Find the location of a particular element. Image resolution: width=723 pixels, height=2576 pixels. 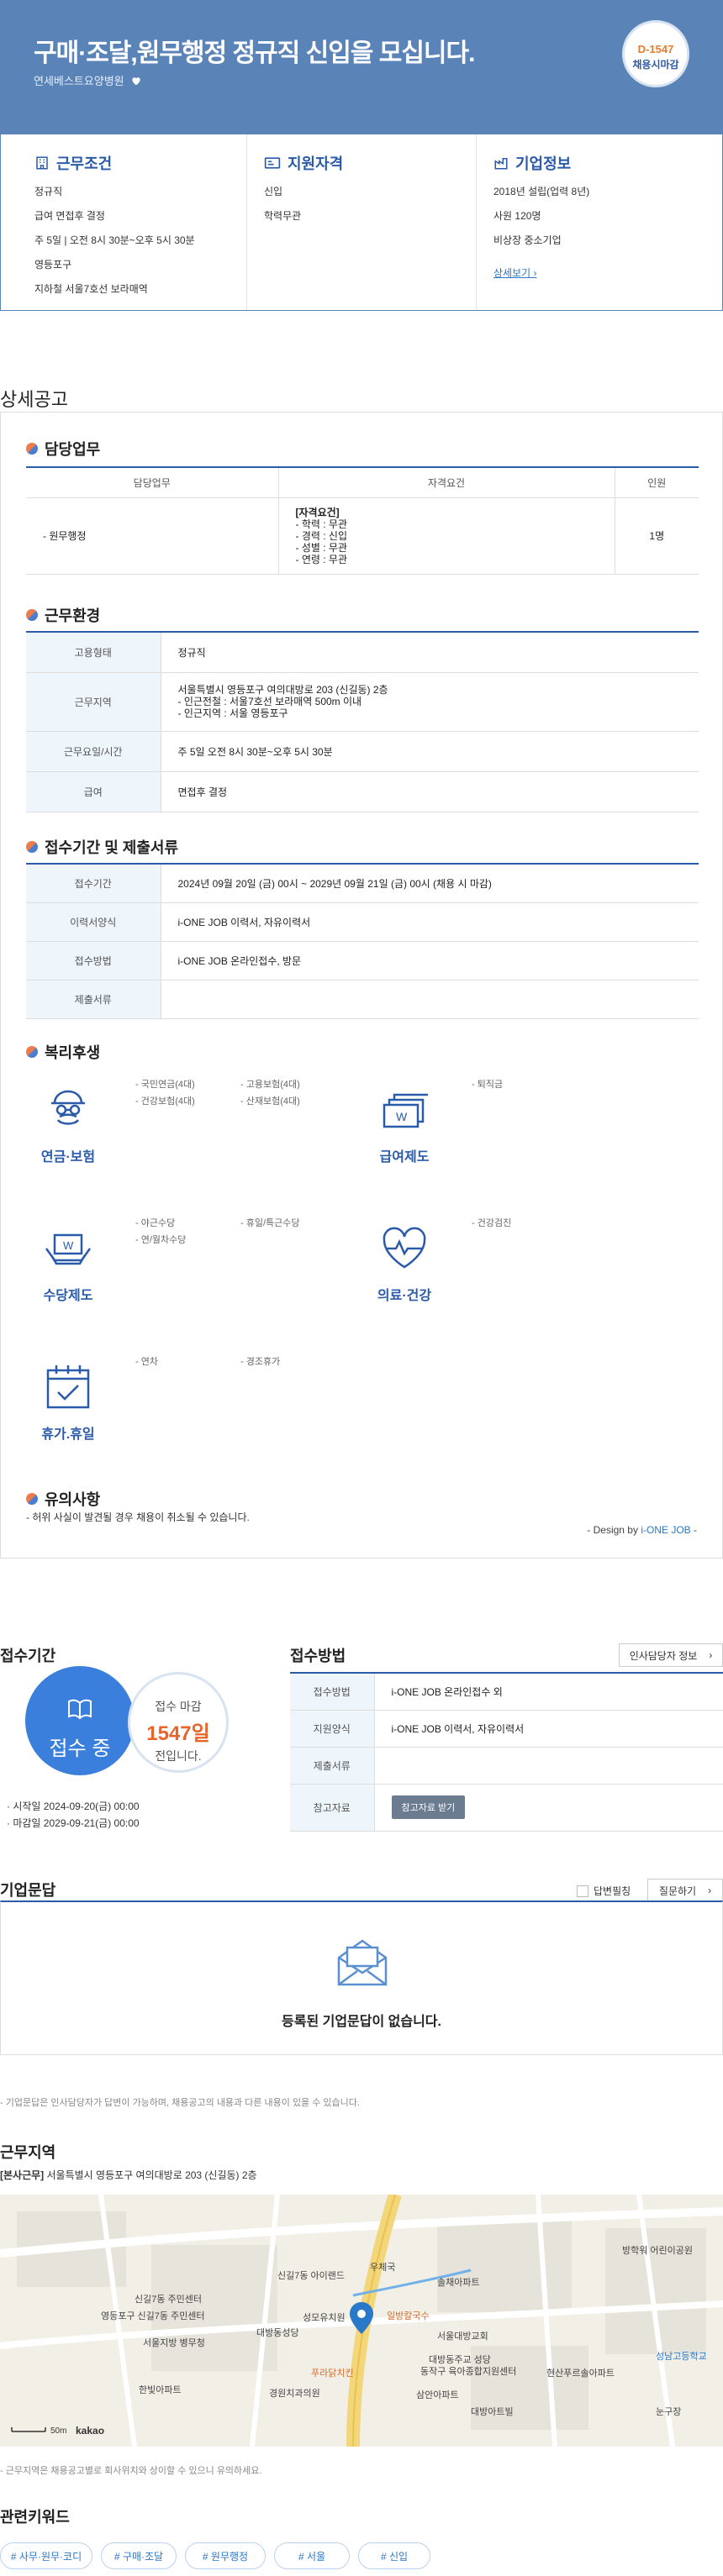

start-date: 시작일 2024-09-20(금) 00:00 is located at coordinates (76, 1806).